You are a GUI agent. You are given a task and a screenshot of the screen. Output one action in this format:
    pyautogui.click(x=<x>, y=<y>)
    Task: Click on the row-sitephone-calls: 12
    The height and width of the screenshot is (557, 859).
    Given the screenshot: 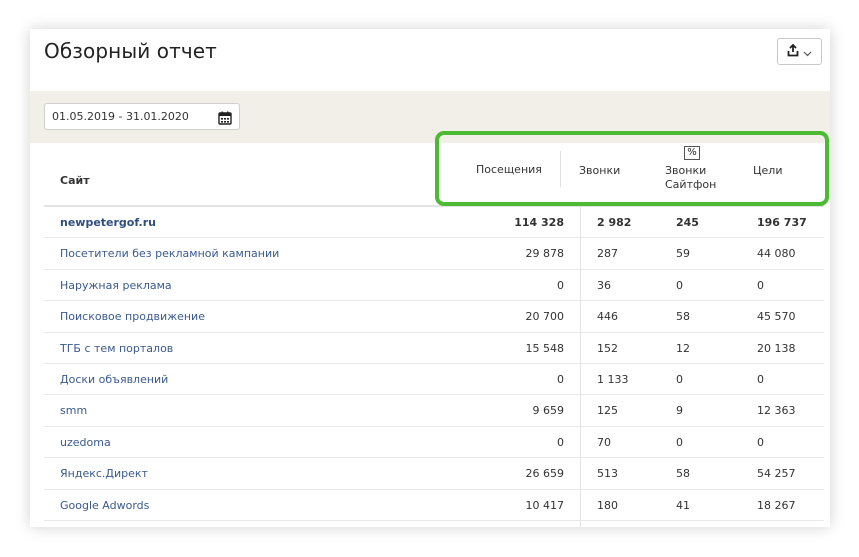 What is the action you would take?
    pyautogui.click(x=683, y=348)
    